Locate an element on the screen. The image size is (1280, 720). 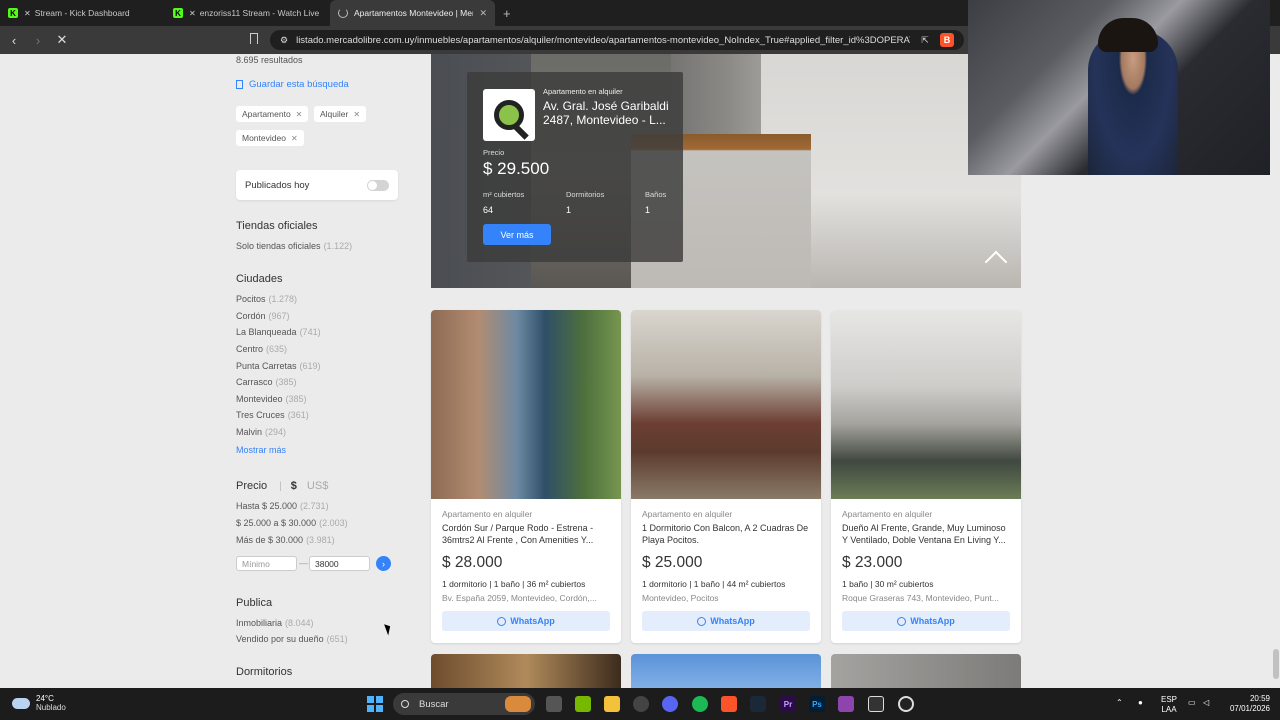
file-explorer-icon is located at coordinates (612, 704).